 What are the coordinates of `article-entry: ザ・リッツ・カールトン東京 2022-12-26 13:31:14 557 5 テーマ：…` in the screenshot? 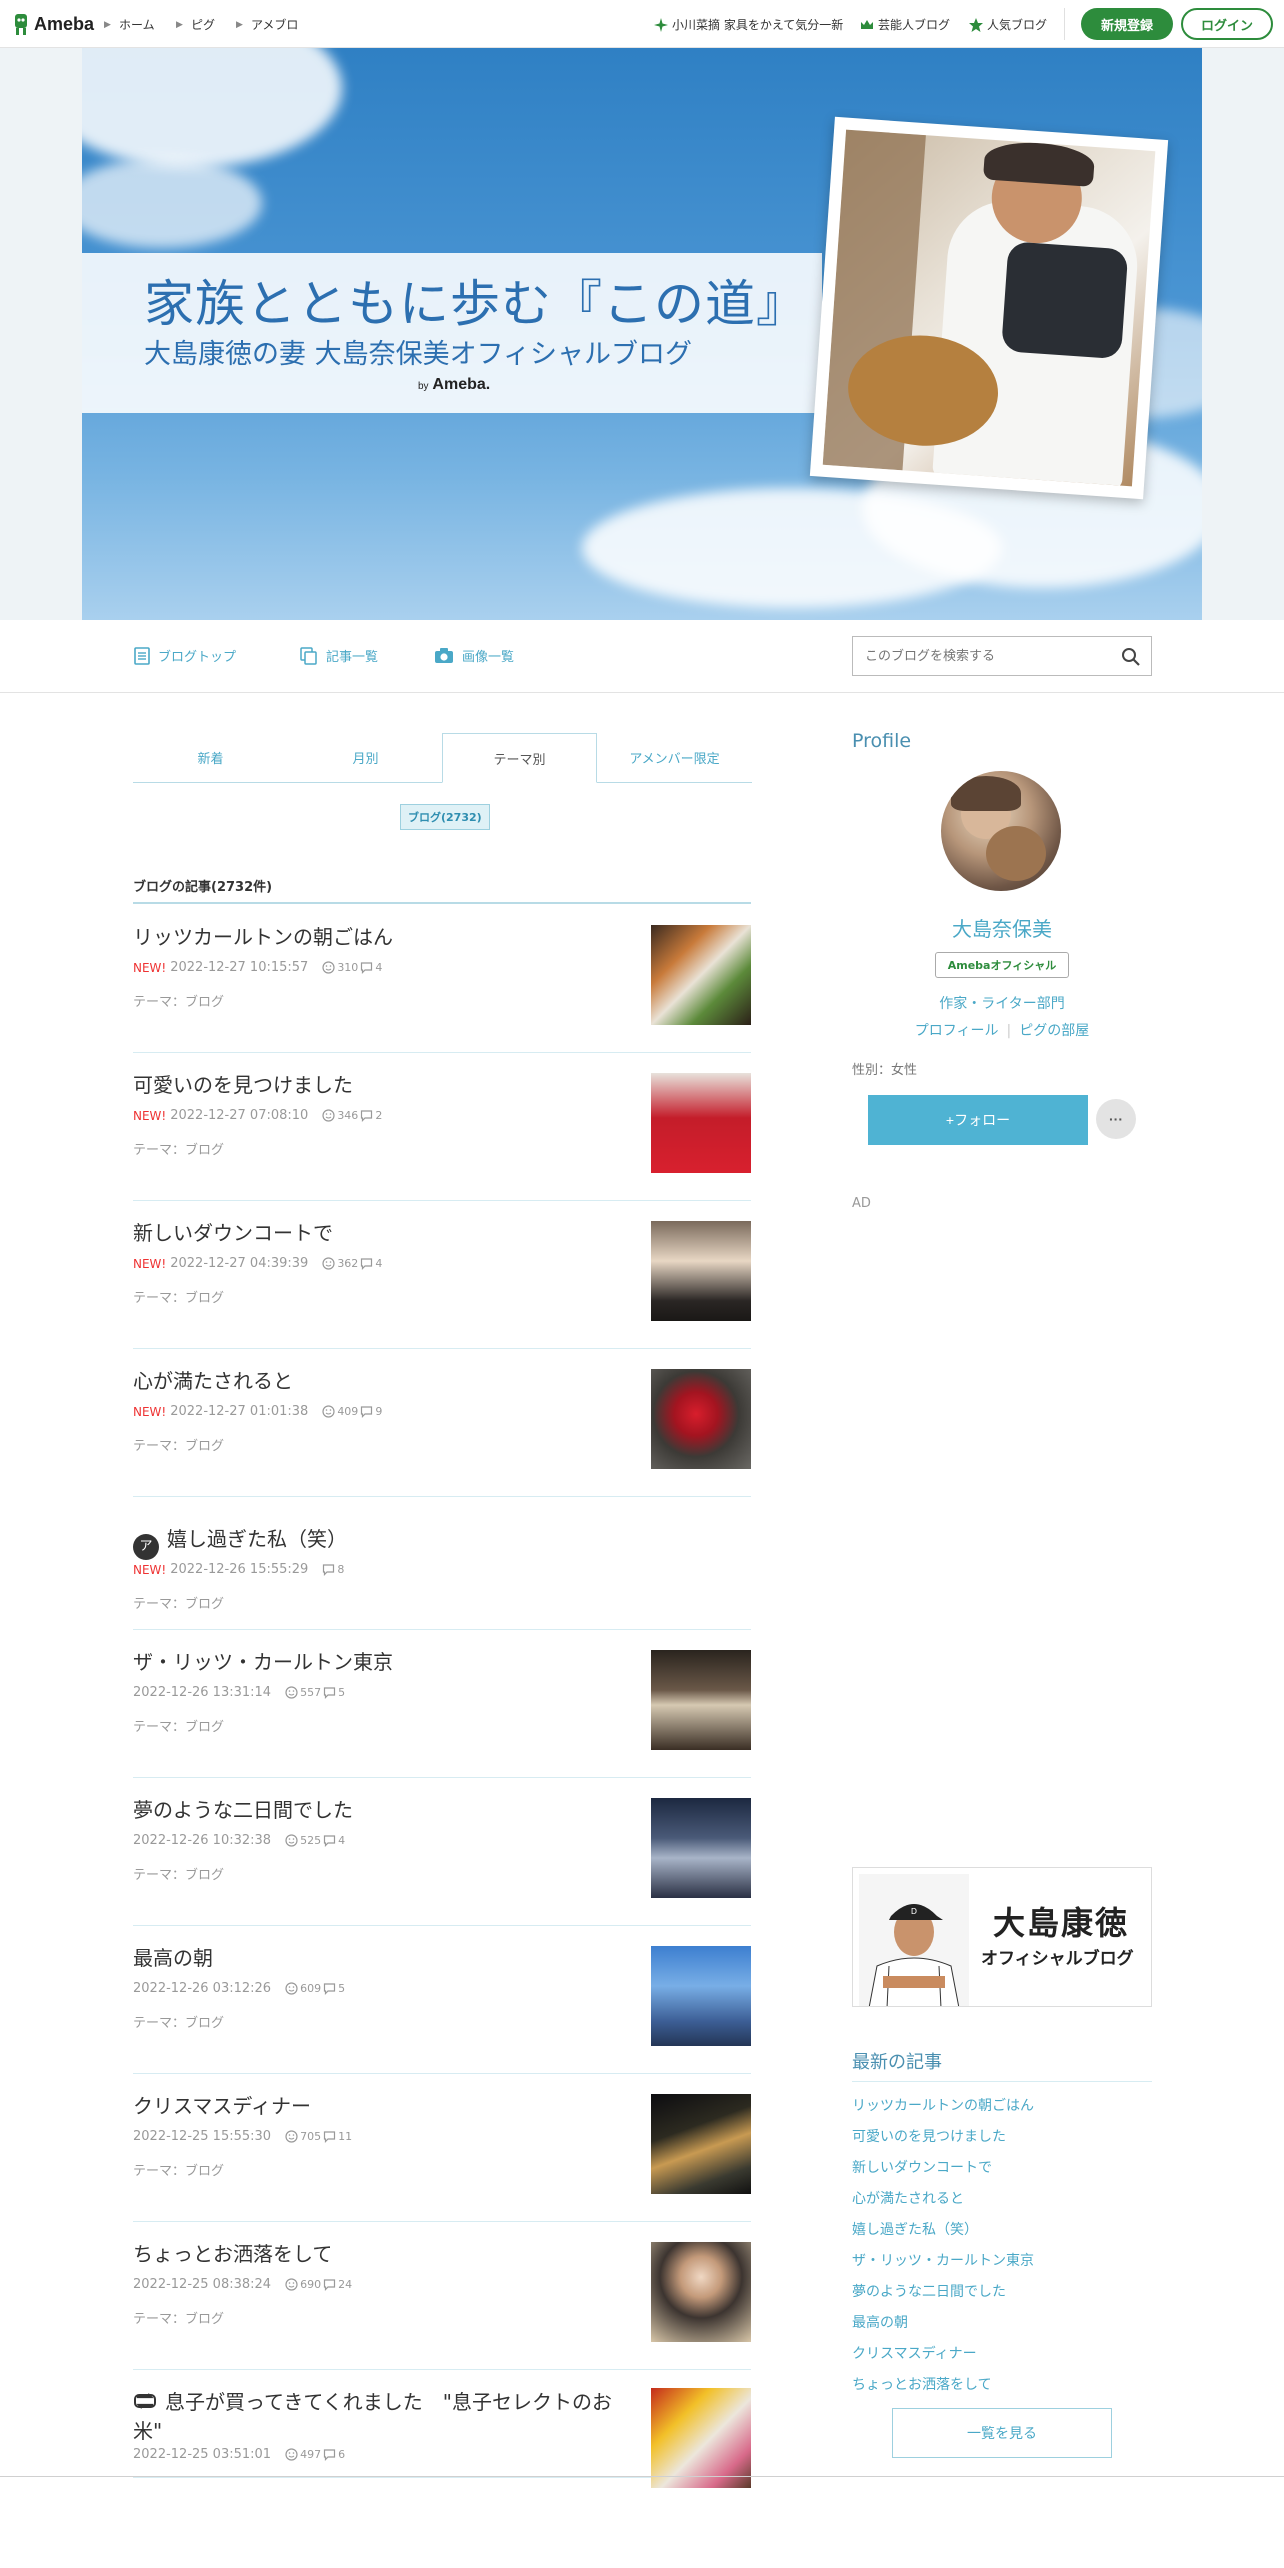 It's located at (442, 1704).